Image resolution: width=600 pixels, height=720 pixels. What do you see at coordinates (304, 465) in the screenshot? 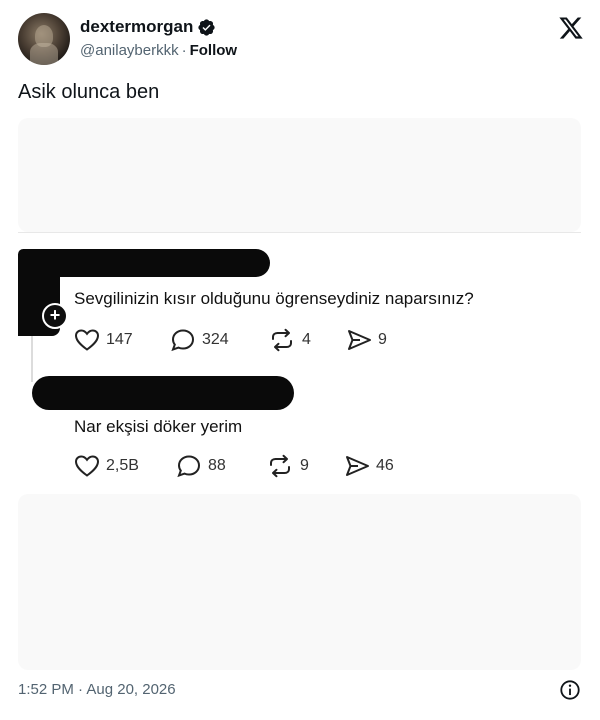
I see `reply-repost-count: 9` at bounding box center [304, 465].